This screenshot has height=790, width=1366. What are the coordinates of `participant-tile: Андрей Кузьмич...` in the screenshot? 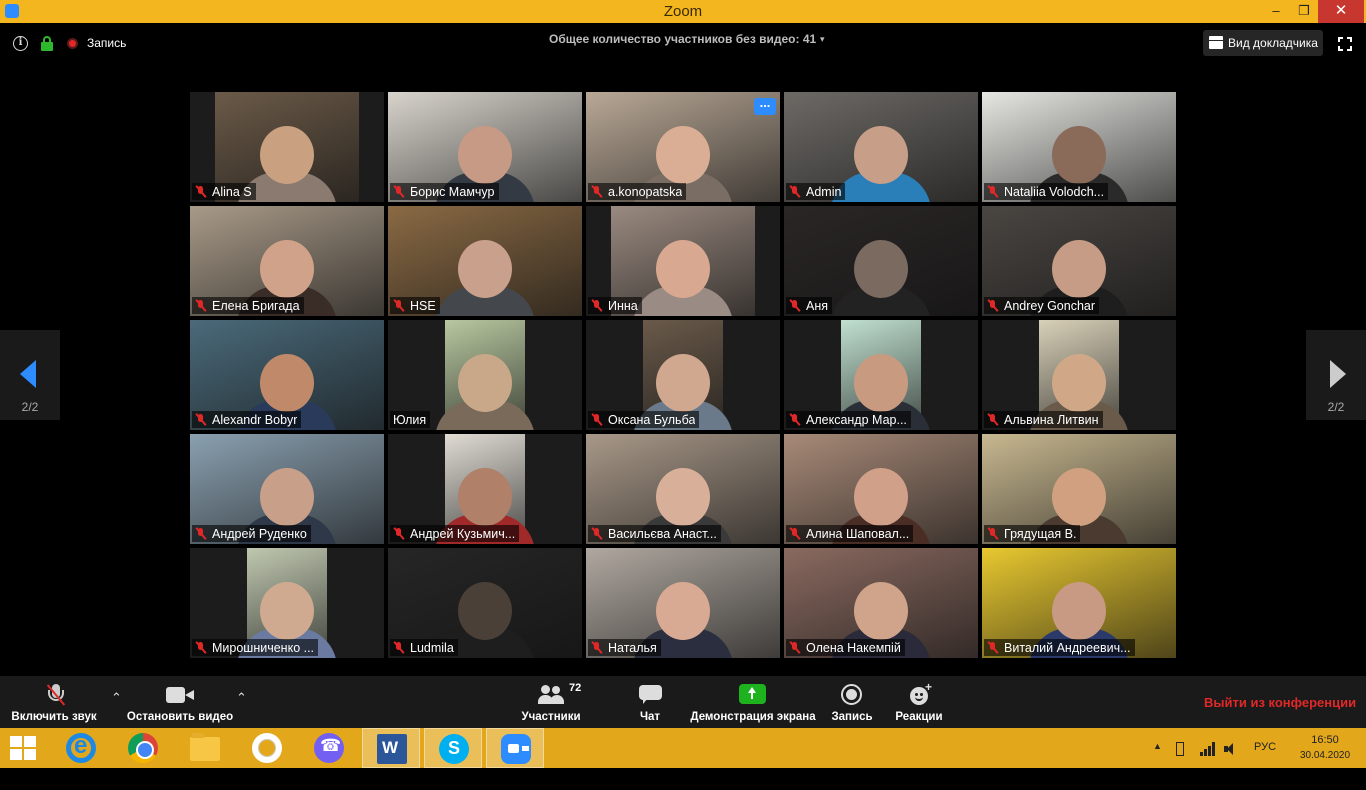 It's located at (485, 489).